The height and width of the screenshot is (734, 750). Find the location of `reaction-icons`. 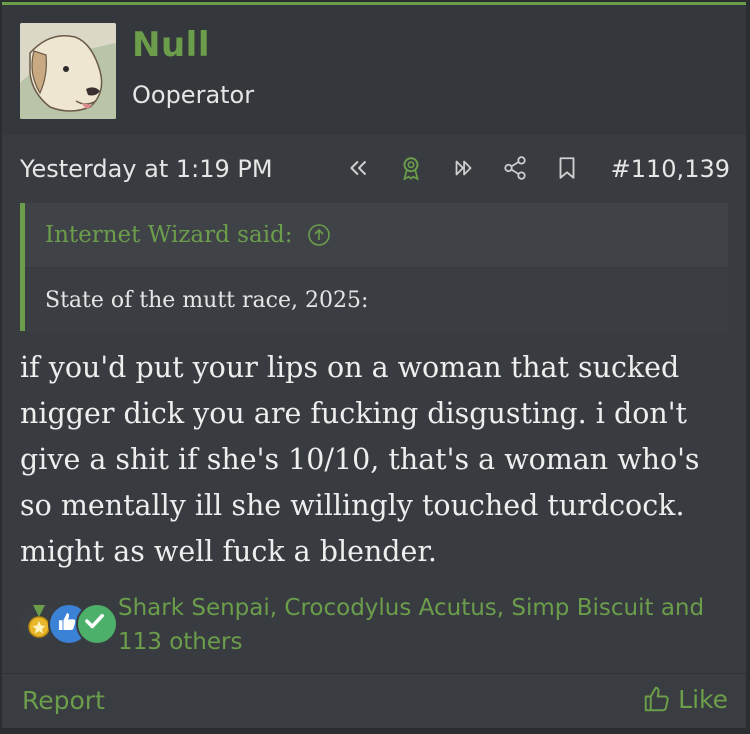

reaction-icons is located at coordinates (68, 624).